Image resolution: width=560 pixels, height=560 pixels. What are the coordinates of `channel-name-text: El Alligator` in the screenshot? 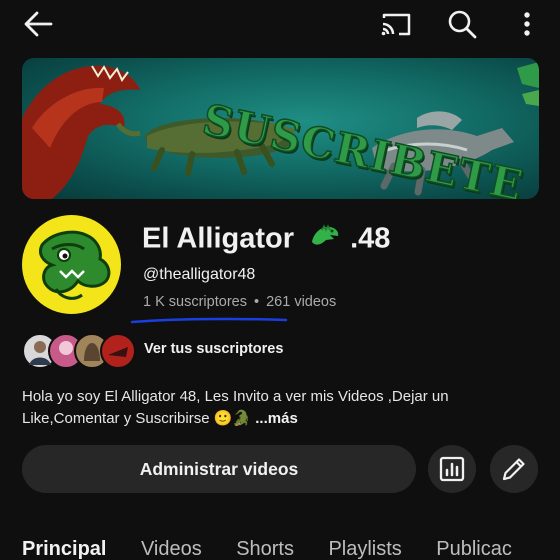 It's located at (218, 238).